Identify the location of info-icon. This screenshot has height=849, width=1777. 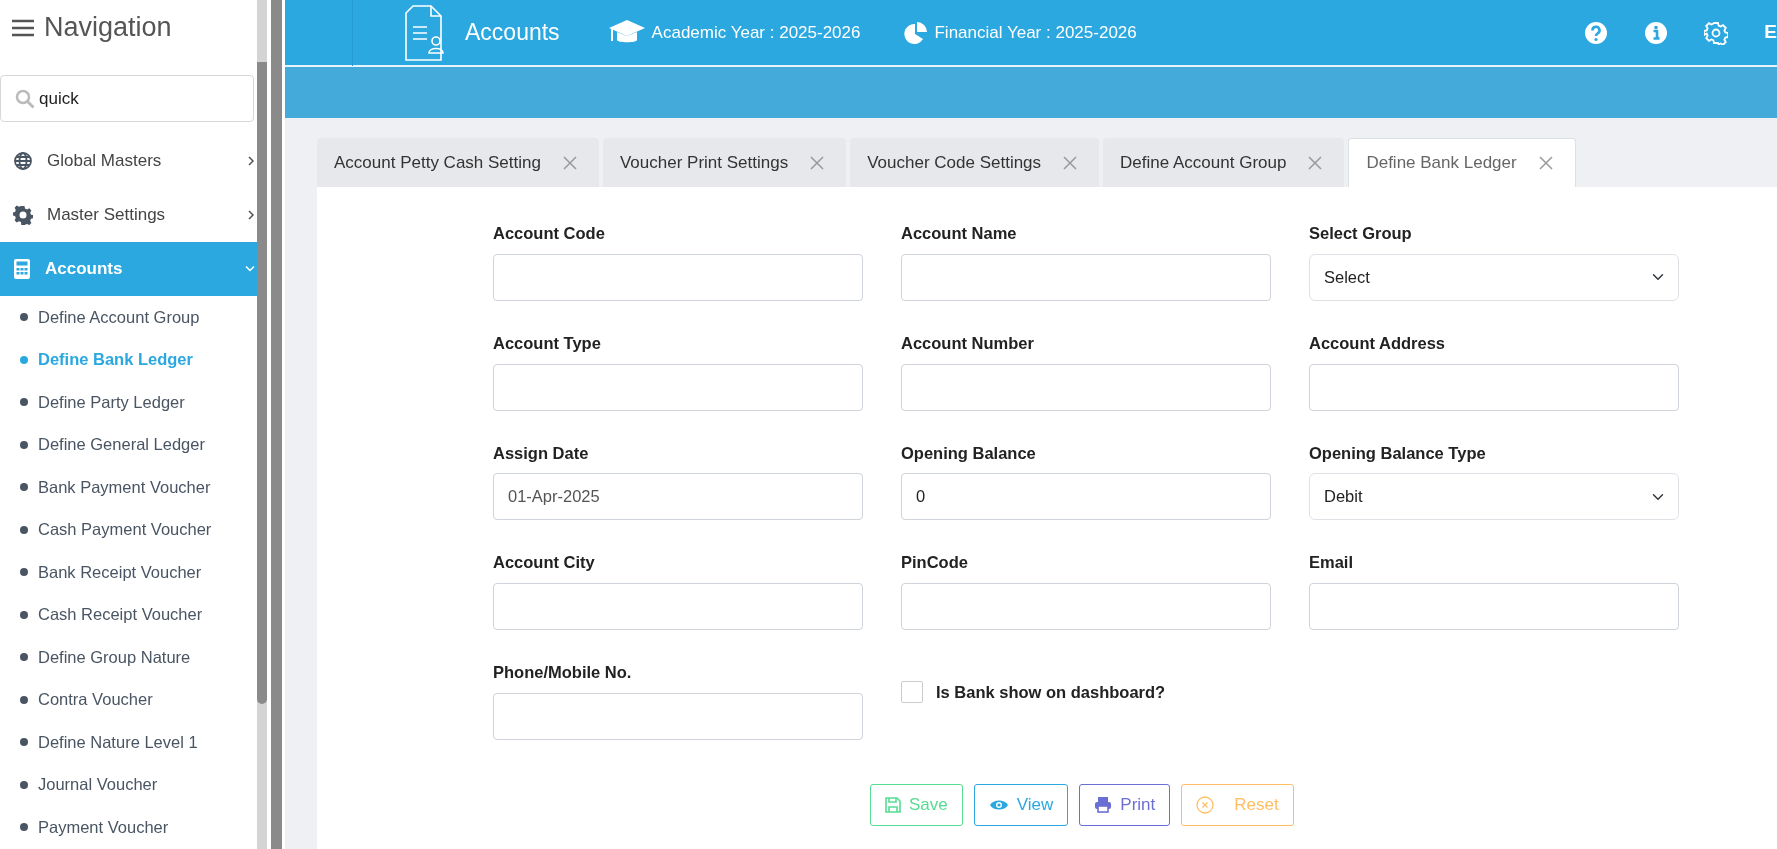
(1656, 32).